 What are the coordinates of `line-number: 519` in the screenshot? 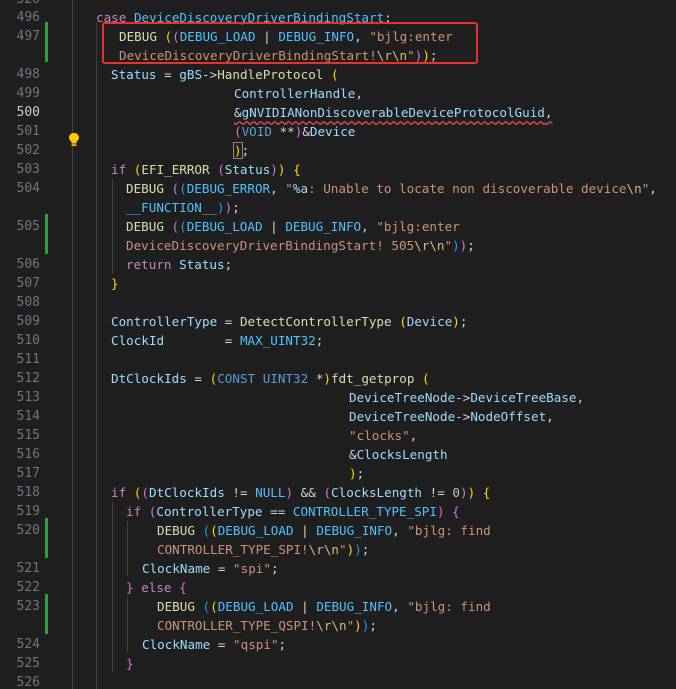 It's located at (28, 511).